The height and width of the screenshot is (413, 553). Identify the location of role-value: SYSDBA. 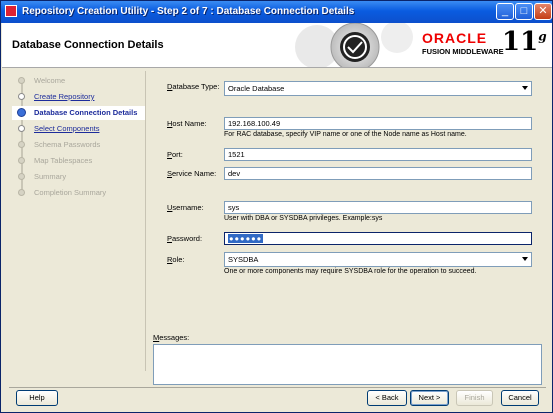
(243, 259).